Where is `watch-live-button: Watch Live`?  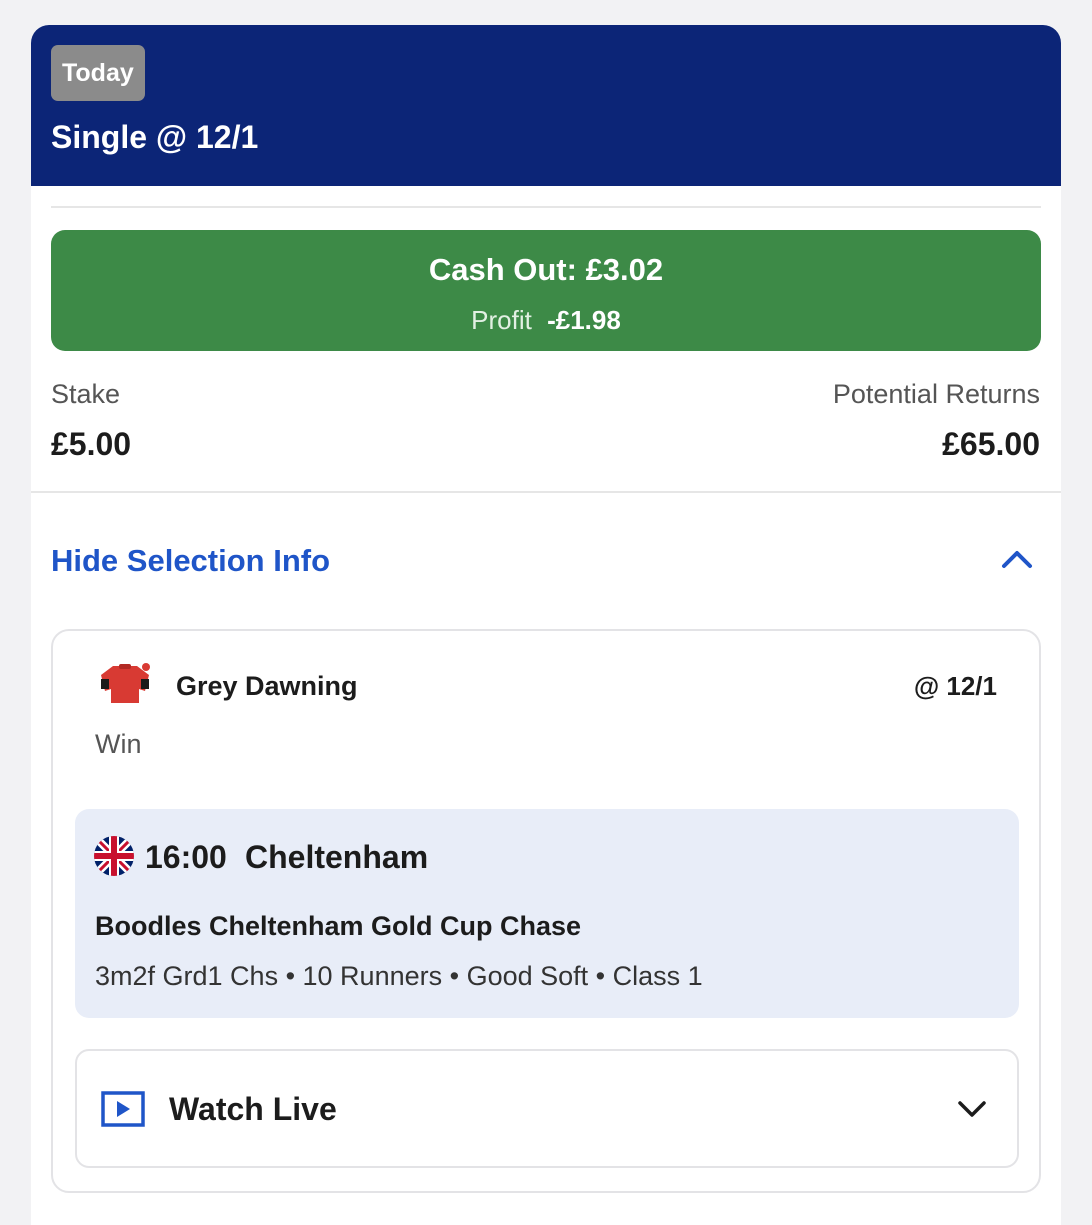 watch-live-button: Watch Live is located at coordinates (547, 1108).